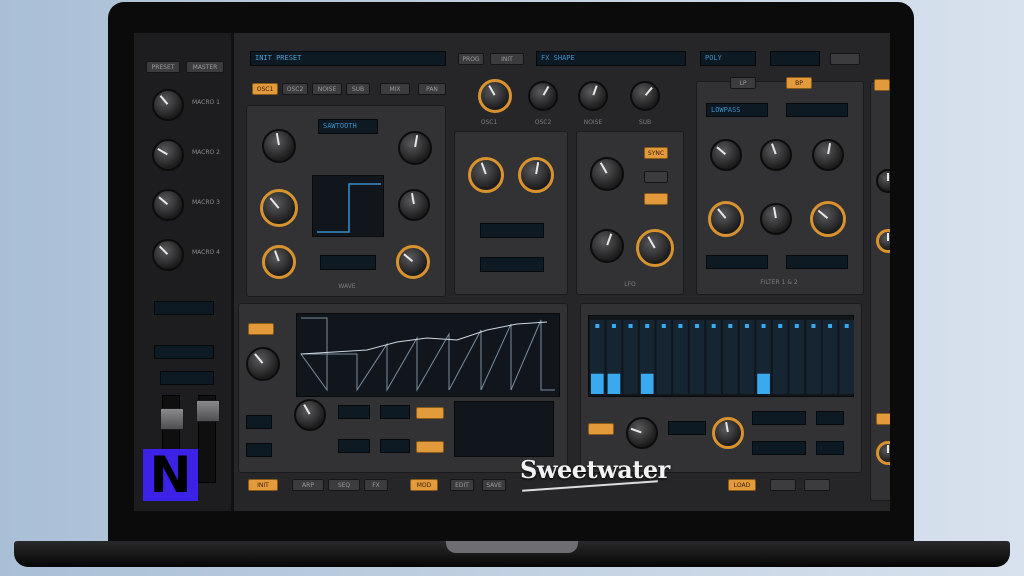 Image resolution: width=1024 pixels, height=576 pixels. Describe the element at coordinates (172, 419) in the screenshot. I see `volume-fader-cap` at that location.